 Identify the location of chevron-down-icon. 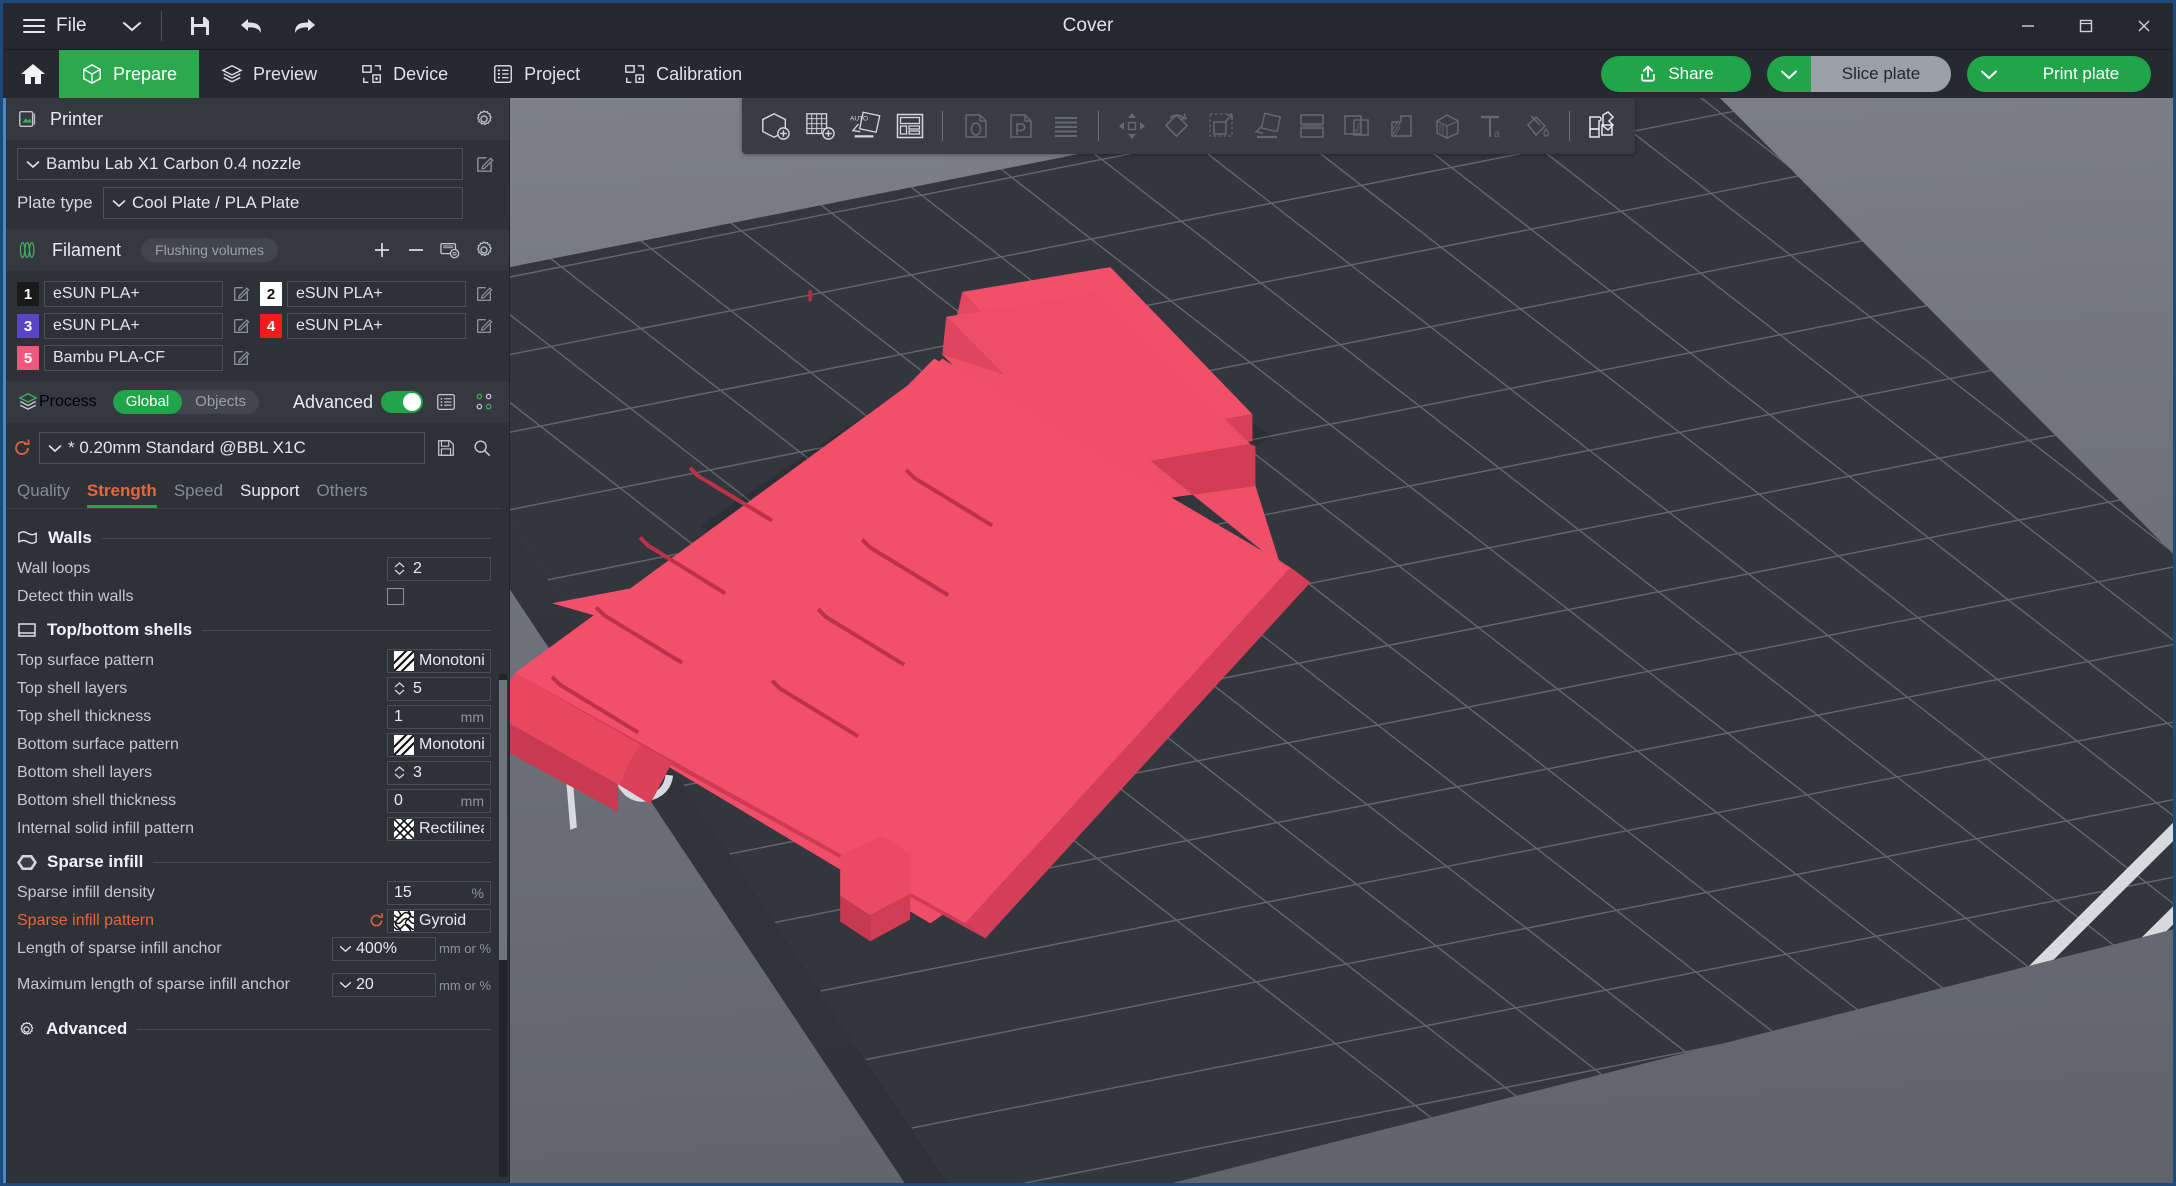
(132, 26).